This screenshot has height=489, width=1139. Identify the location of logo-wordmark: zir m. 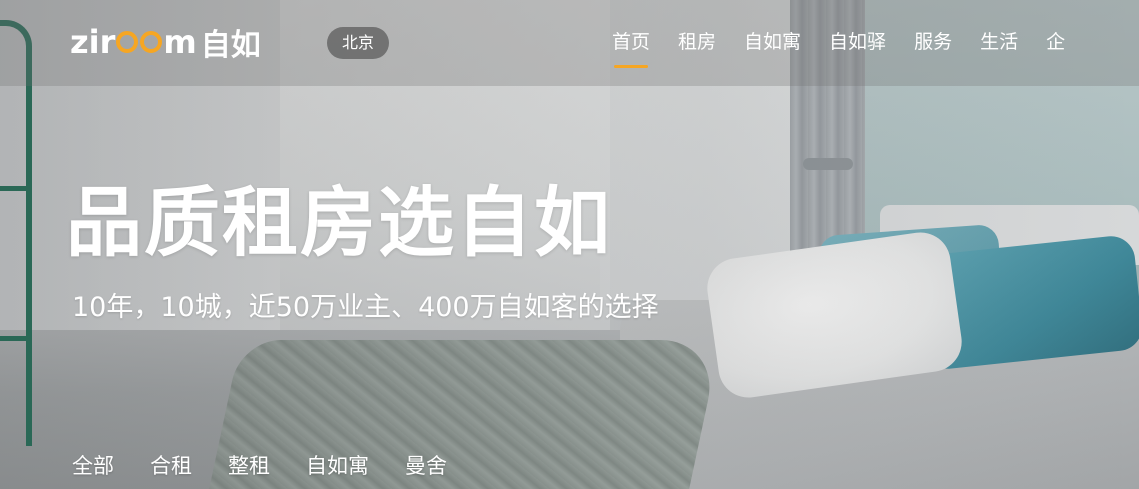
(133, 42).